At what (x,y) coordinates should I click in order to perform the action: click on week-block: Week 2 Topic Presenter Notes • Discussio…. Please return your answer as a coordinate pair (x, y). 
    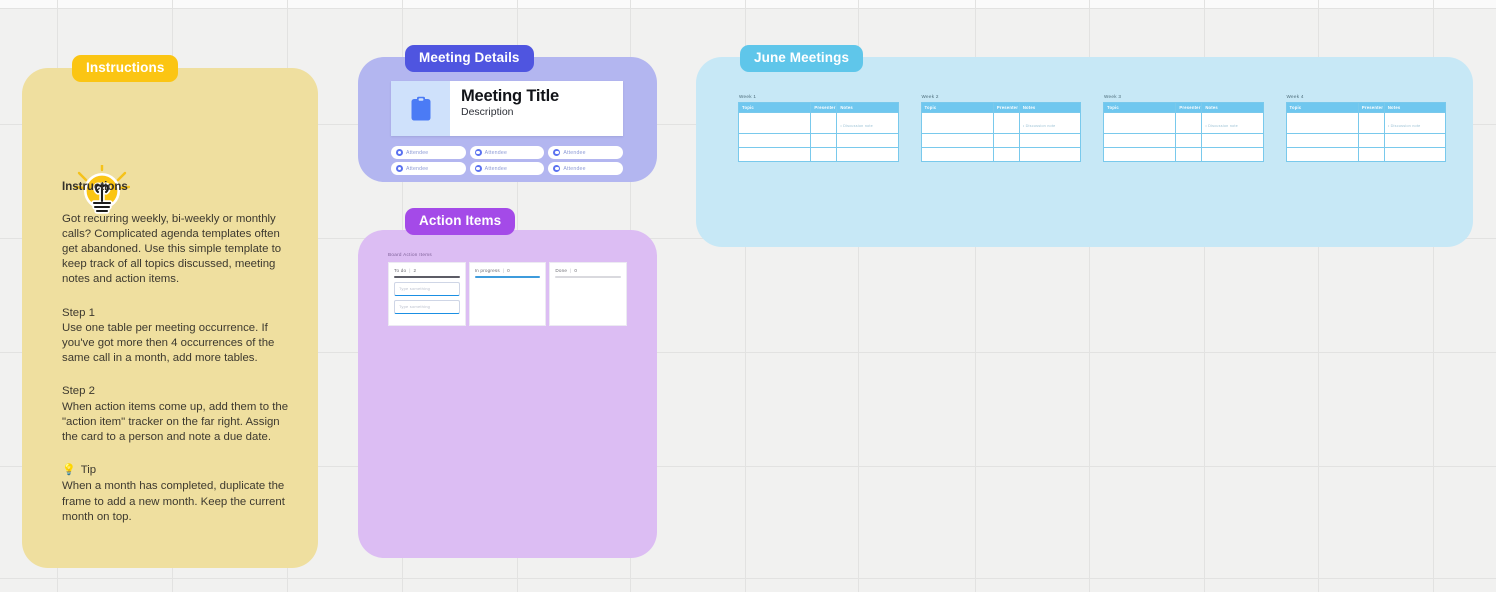
    Looking at the image, I should click on (1001, 128).